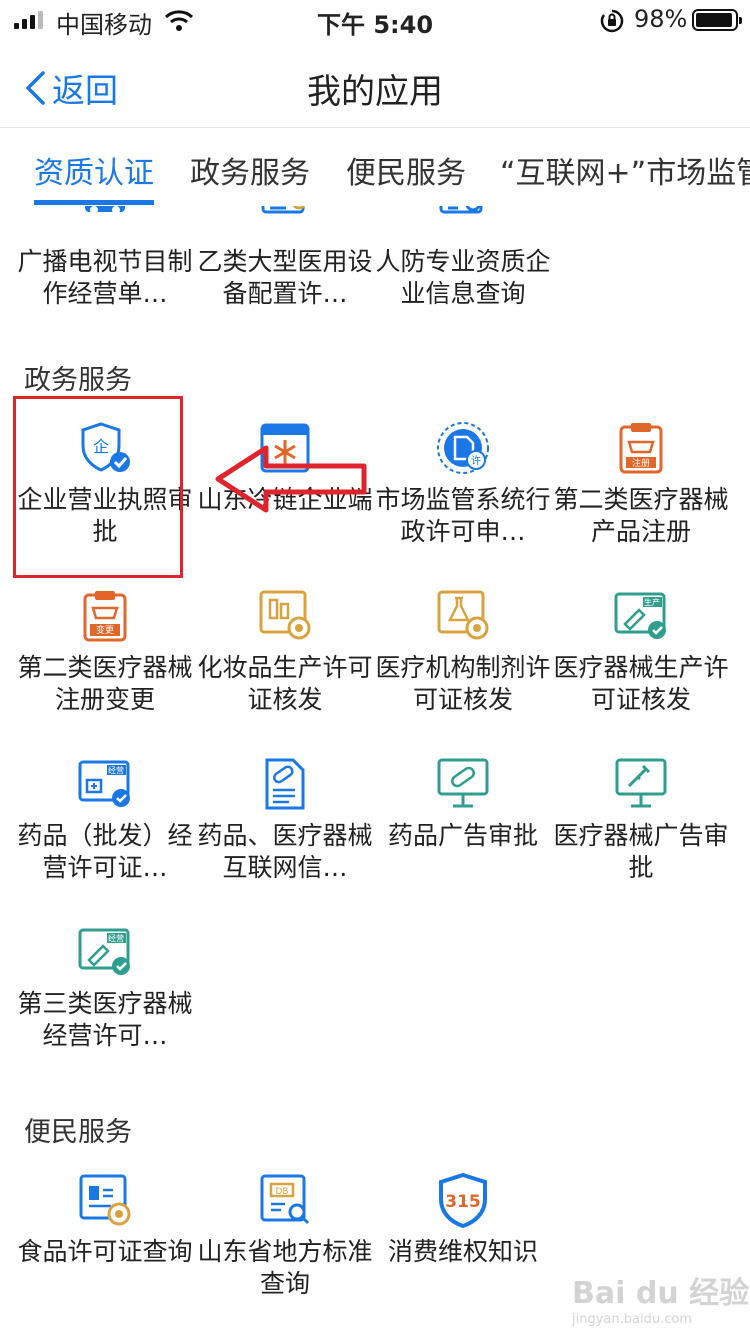  I want to click on app-label: 化妆品生产许可证核发, so click(285, 683).